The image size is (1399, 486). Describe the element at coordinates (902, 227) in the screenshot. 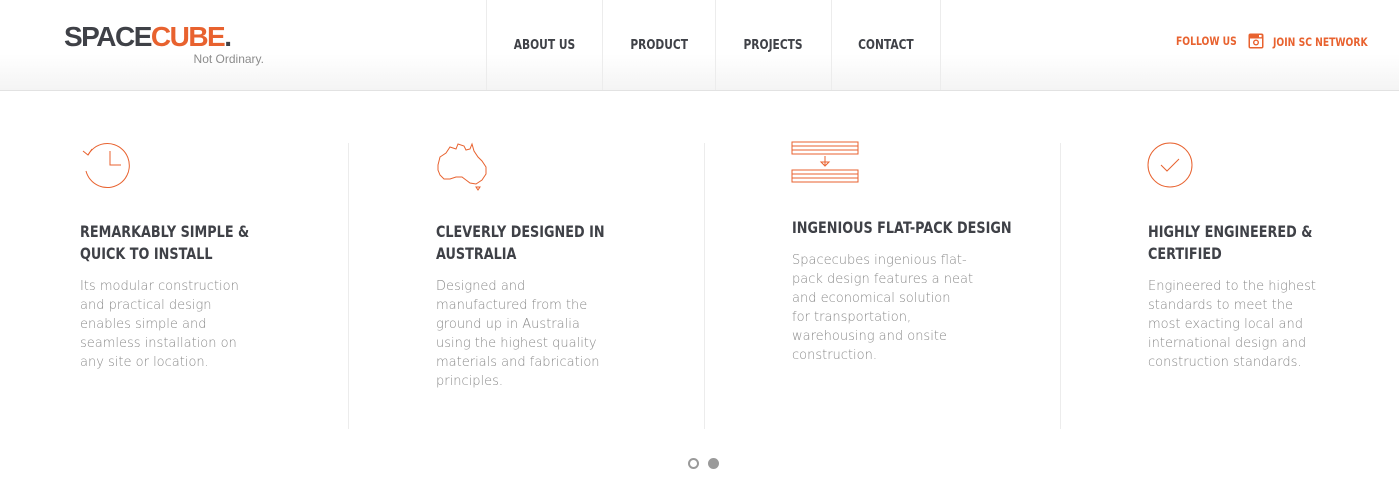

I see `feature-title-line1: INGENIOUS FLAT-PACK DESIGN` at that location.